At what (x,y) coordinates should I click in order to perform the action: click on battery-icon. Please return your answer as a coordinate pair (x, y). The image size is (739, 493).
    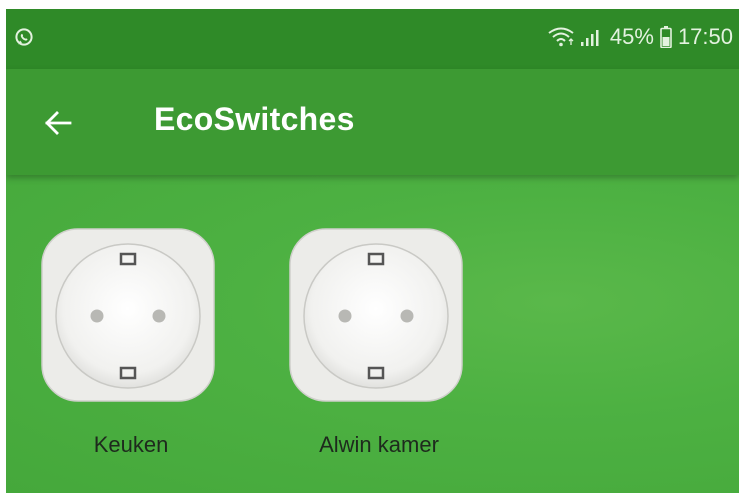
    Looking at the image, I should click on (666, 37).